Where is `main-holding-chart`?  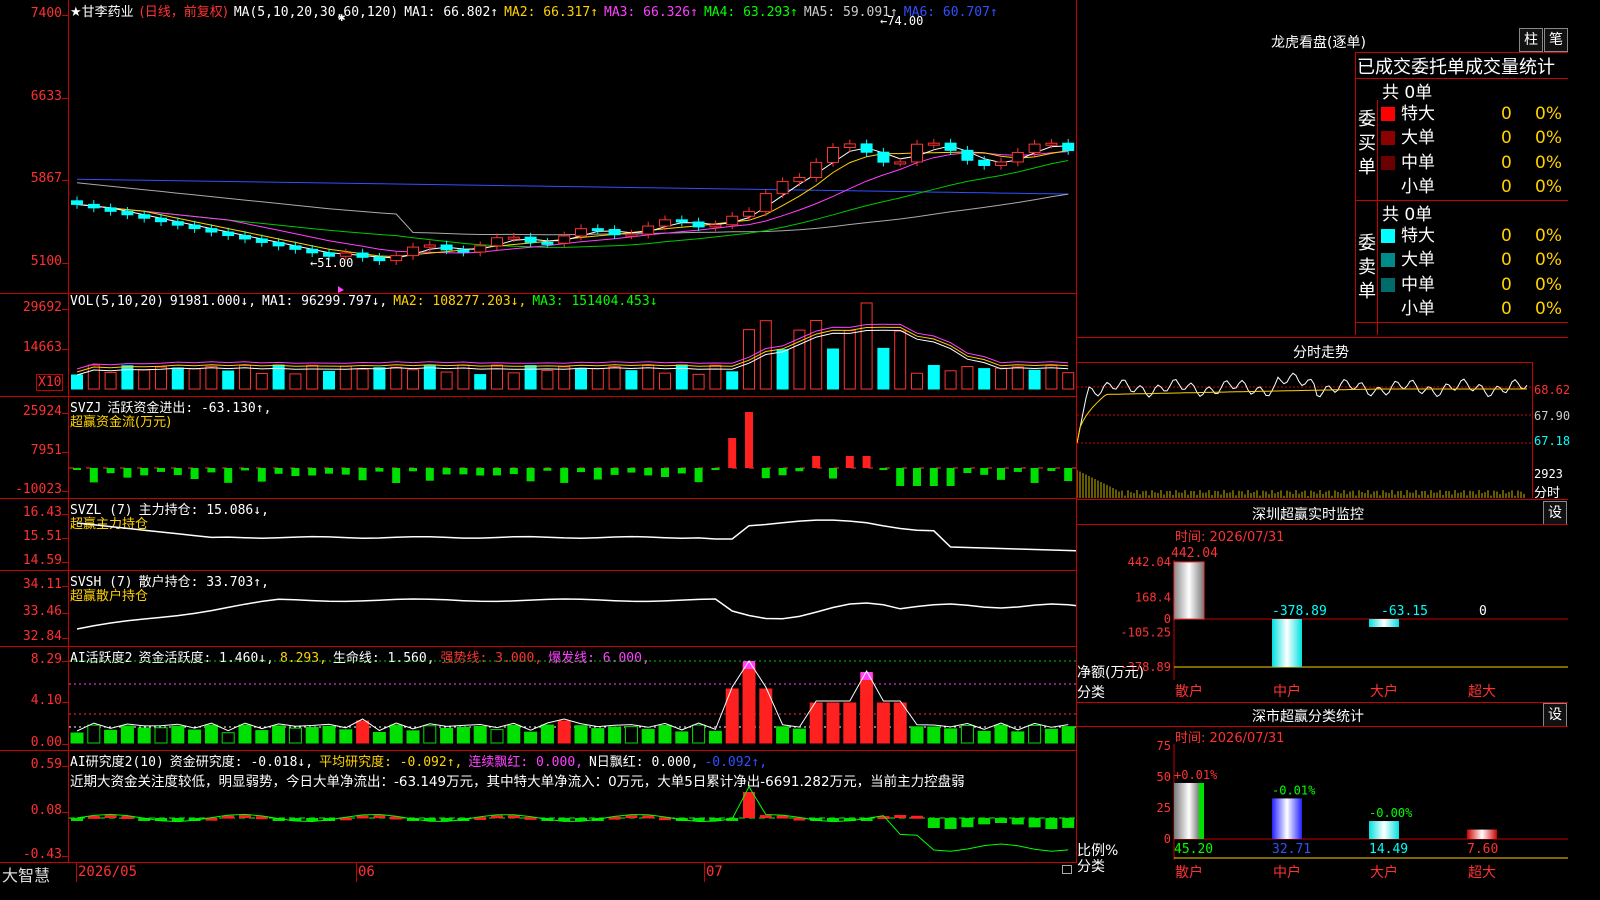
main-holding-chart is located at coordinates (572, 534).